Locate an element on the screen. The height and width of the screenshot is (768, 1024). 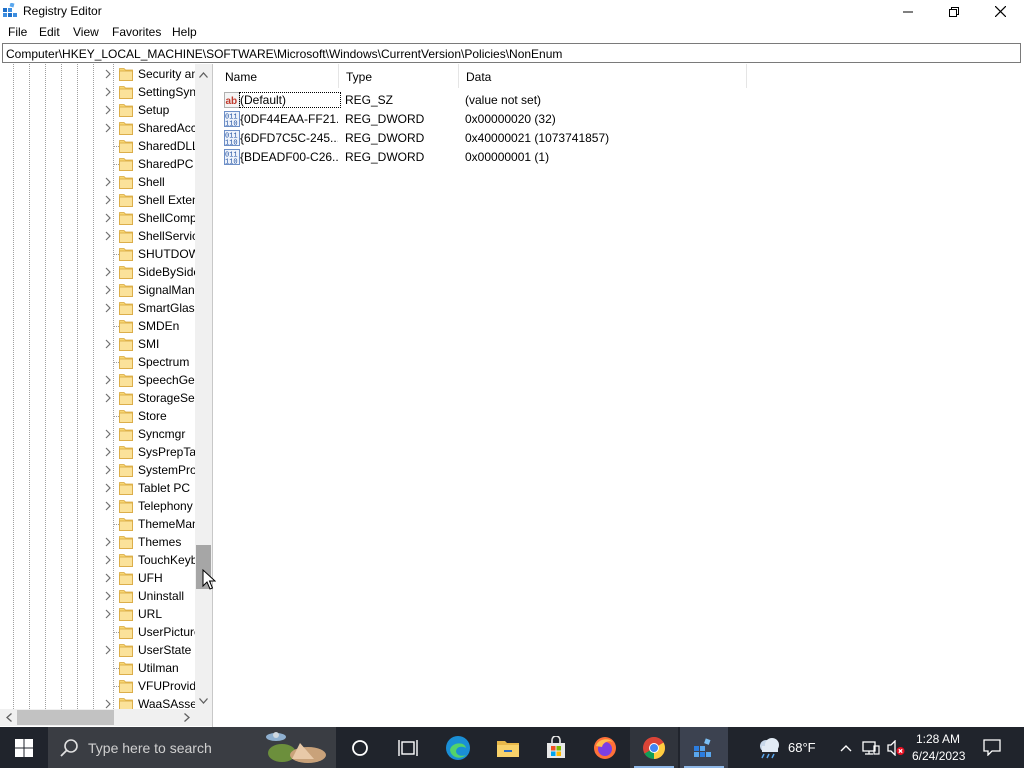
tree-key: SysPrepTapi is located at coordinates (97, 452).